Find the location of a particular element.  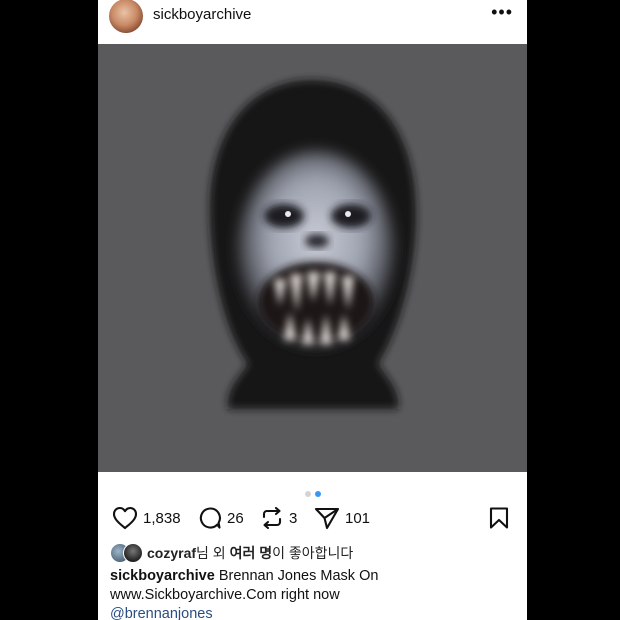

send-icon is located at coordinates (327, 518).